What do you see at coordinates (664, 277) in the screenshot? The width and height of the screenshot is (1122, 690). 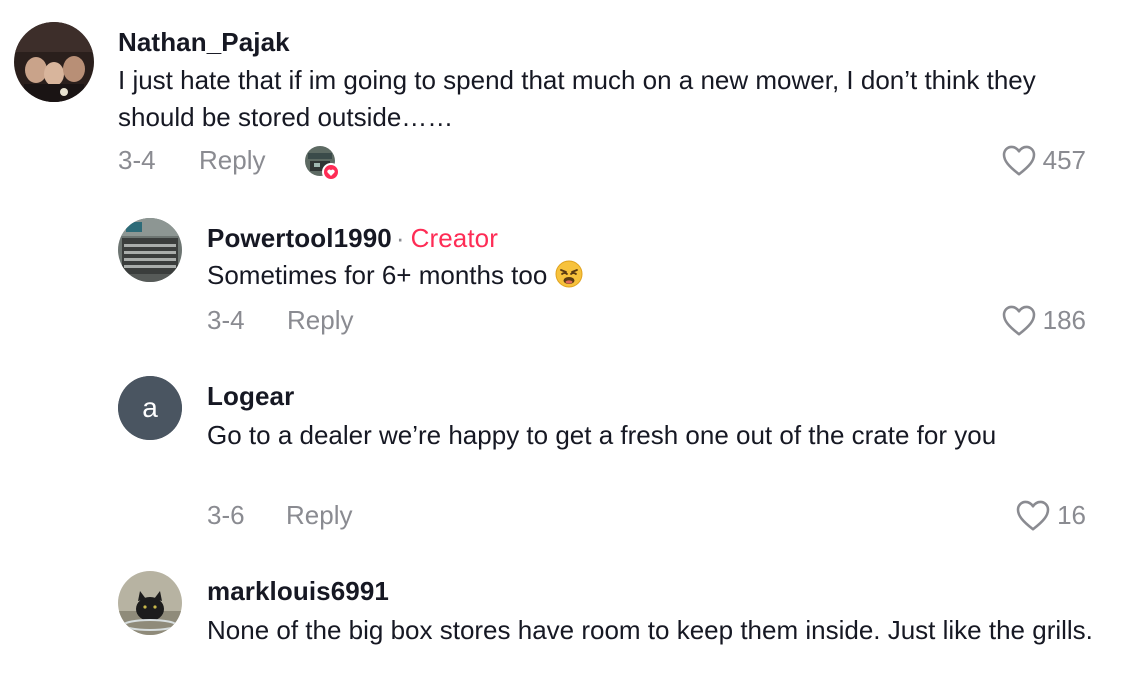 I see `comment-text: Sometimes for 6+ months too` at bounding box center [664, 277].